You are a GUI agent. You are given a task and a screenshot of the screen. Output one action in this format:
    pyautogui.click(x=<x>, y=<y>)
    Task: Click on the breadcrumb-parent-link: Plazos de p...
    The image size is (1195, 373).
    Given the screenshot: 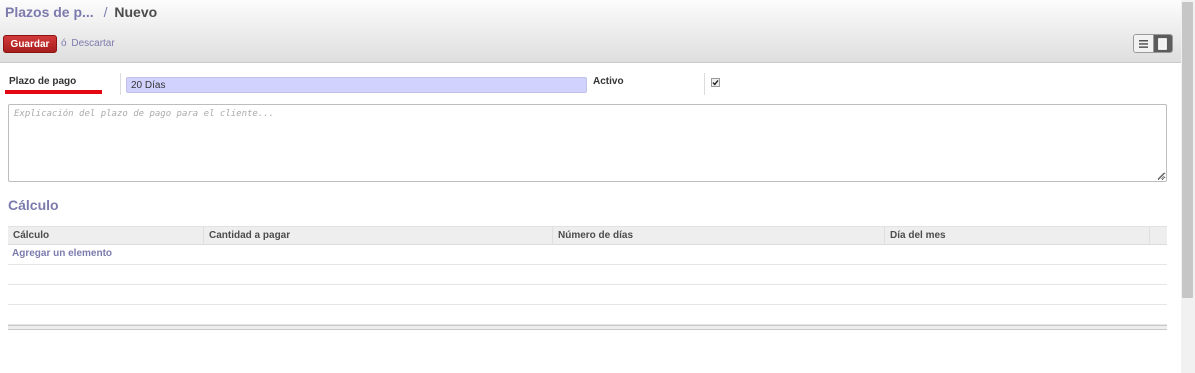 What is the action you would take?
    pyautogui.click(x=49, y=12)
    